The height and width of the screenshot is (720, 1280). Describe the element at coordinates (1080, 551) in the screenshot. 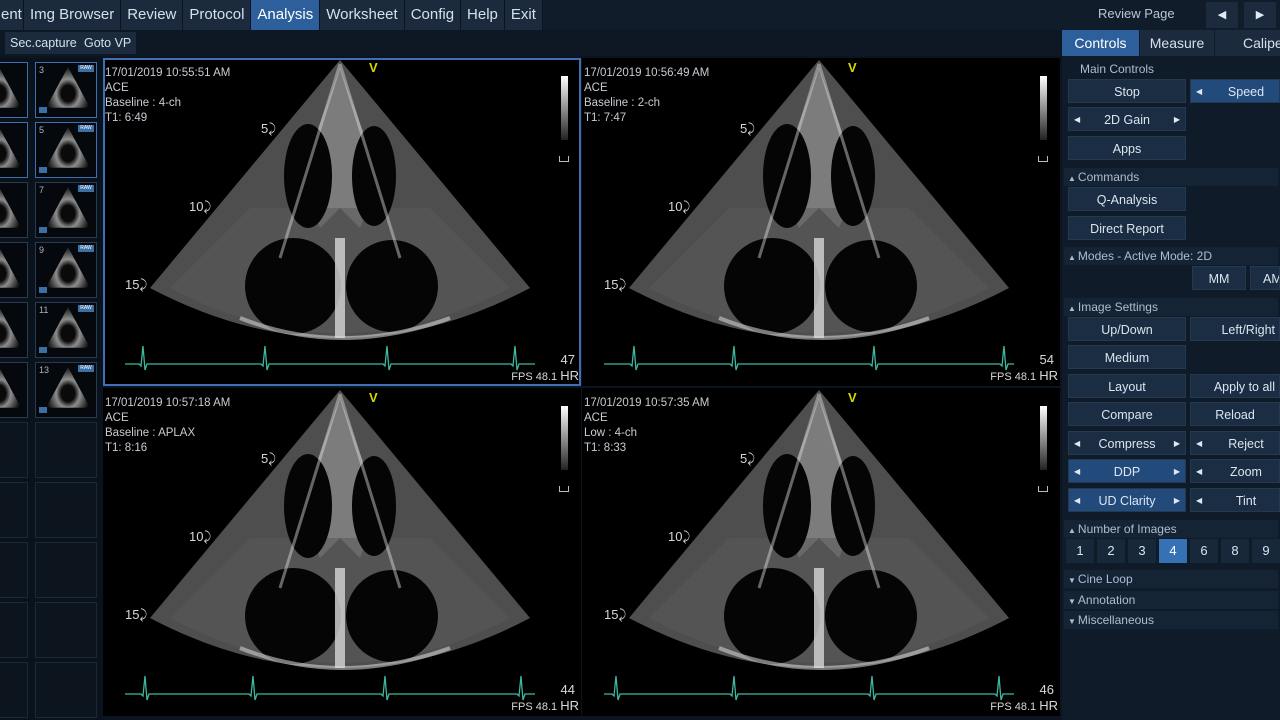

I see `image-count-1: 1` at that location.